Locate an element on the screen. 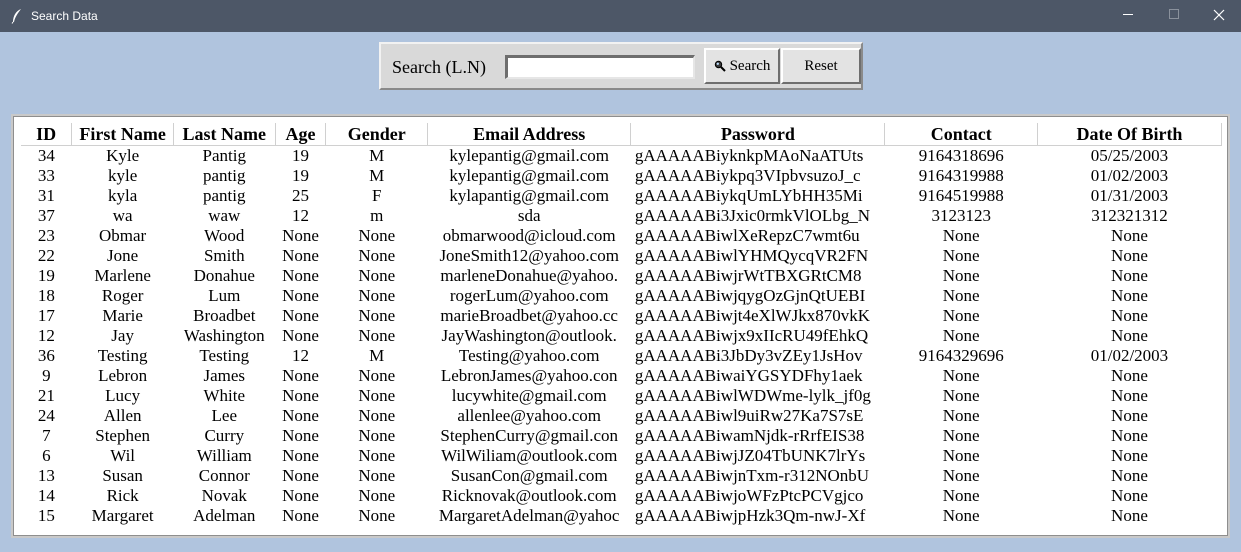 The width and height of the screenshot is (1241, 552). minimize-button is located at coordinates (1128, 16).